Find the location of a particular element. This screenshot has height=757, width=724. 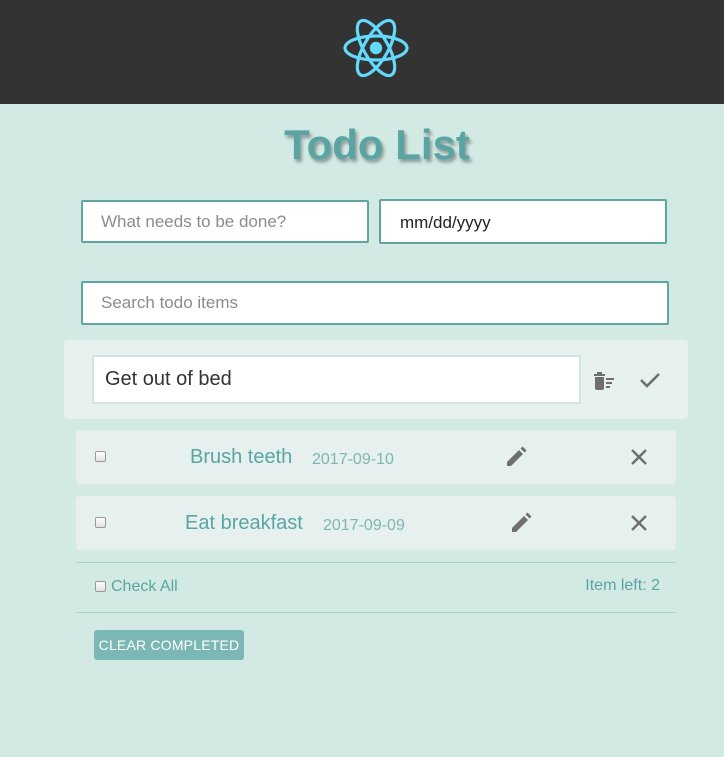

new-todo-input is located at coordinates (225, 221).